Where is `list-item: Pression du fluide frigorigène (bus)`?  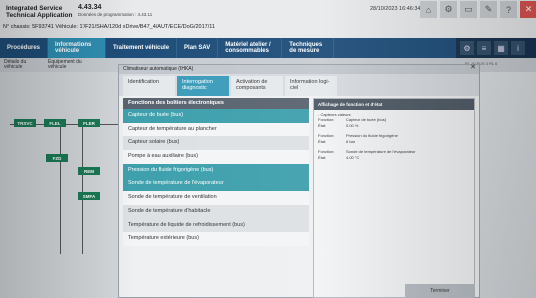 list-item: Pression du fluide frigorigène (bus) is located at coordinates (216, 170).